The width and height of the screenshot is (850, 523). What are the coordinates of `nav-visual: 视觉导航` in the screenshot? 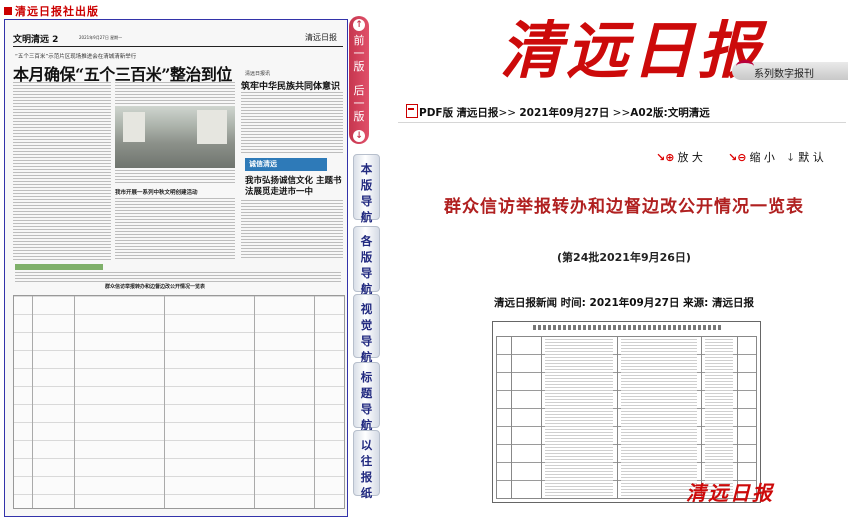 It's located at (366, 329).